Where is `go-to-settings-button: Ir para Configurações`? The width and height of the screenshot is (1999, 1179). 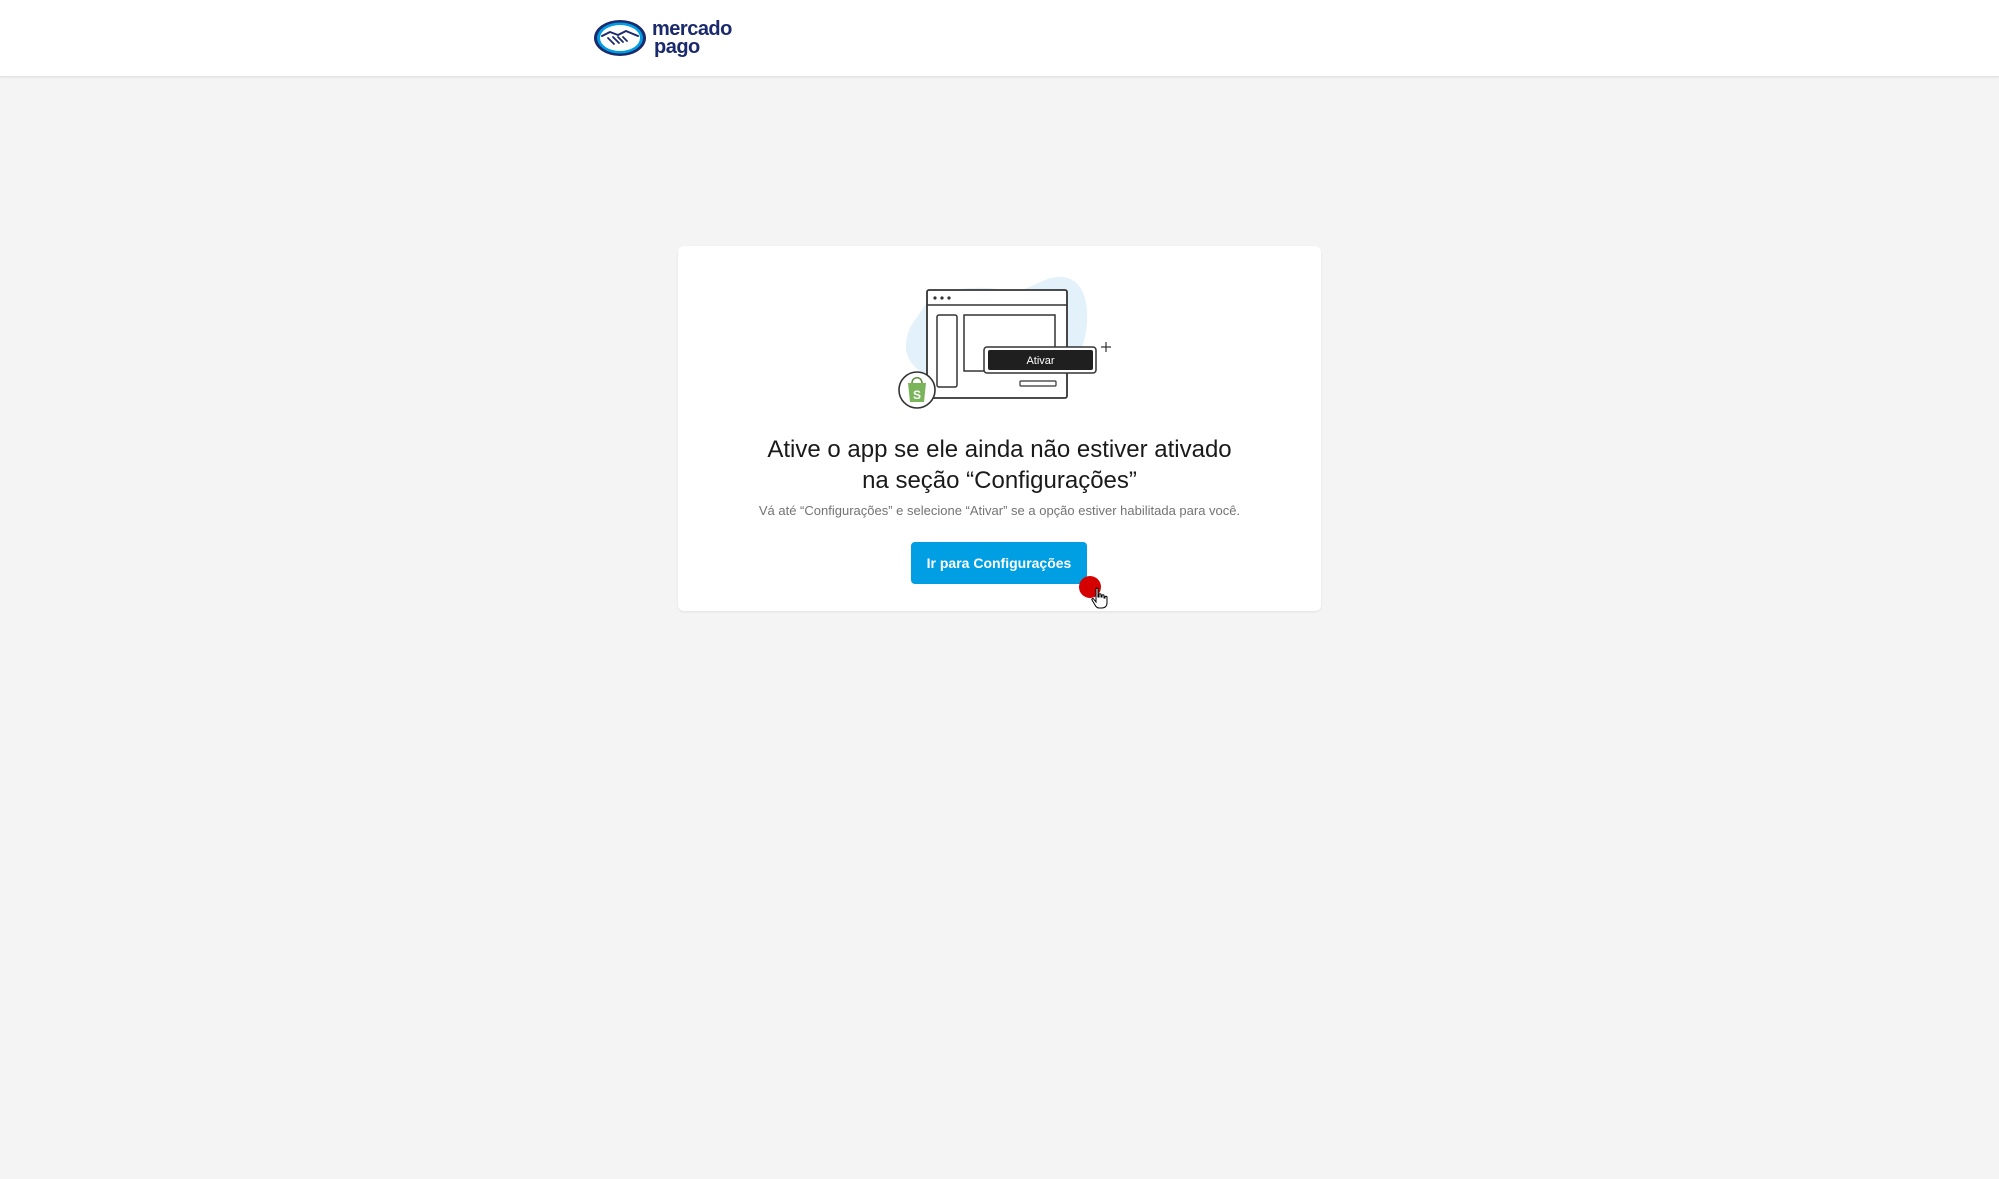
go-to-settings-button: Ir para Configurações is located at coordinates (999, 563).